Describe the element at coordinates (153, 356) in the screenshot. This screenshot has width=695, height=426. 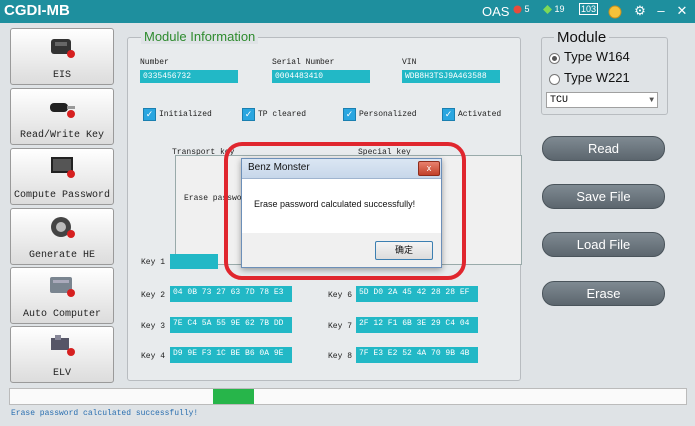
I see `key-4-label: Key 4` at that location.